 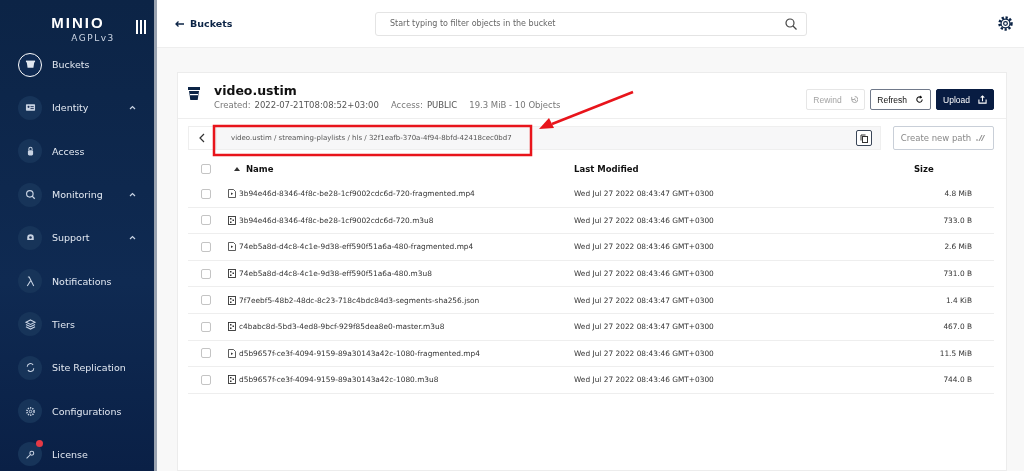 What do you see at coordinates (30, 367) in the screenshot?
I see `sync-icon` at bounding box center [30, 367].